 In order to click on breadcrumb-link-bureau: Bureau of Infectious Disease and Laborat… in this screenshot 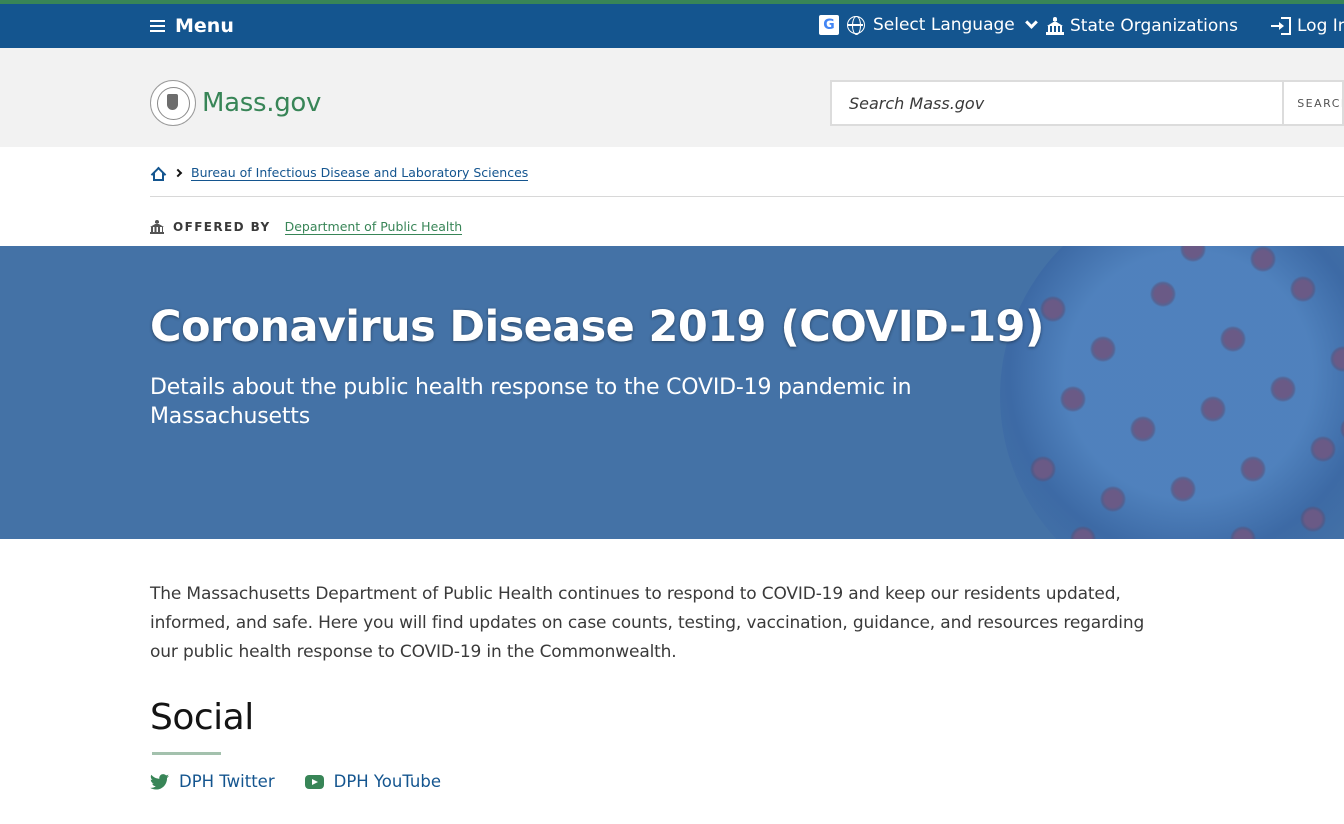, I will do `click(360, 173)`.